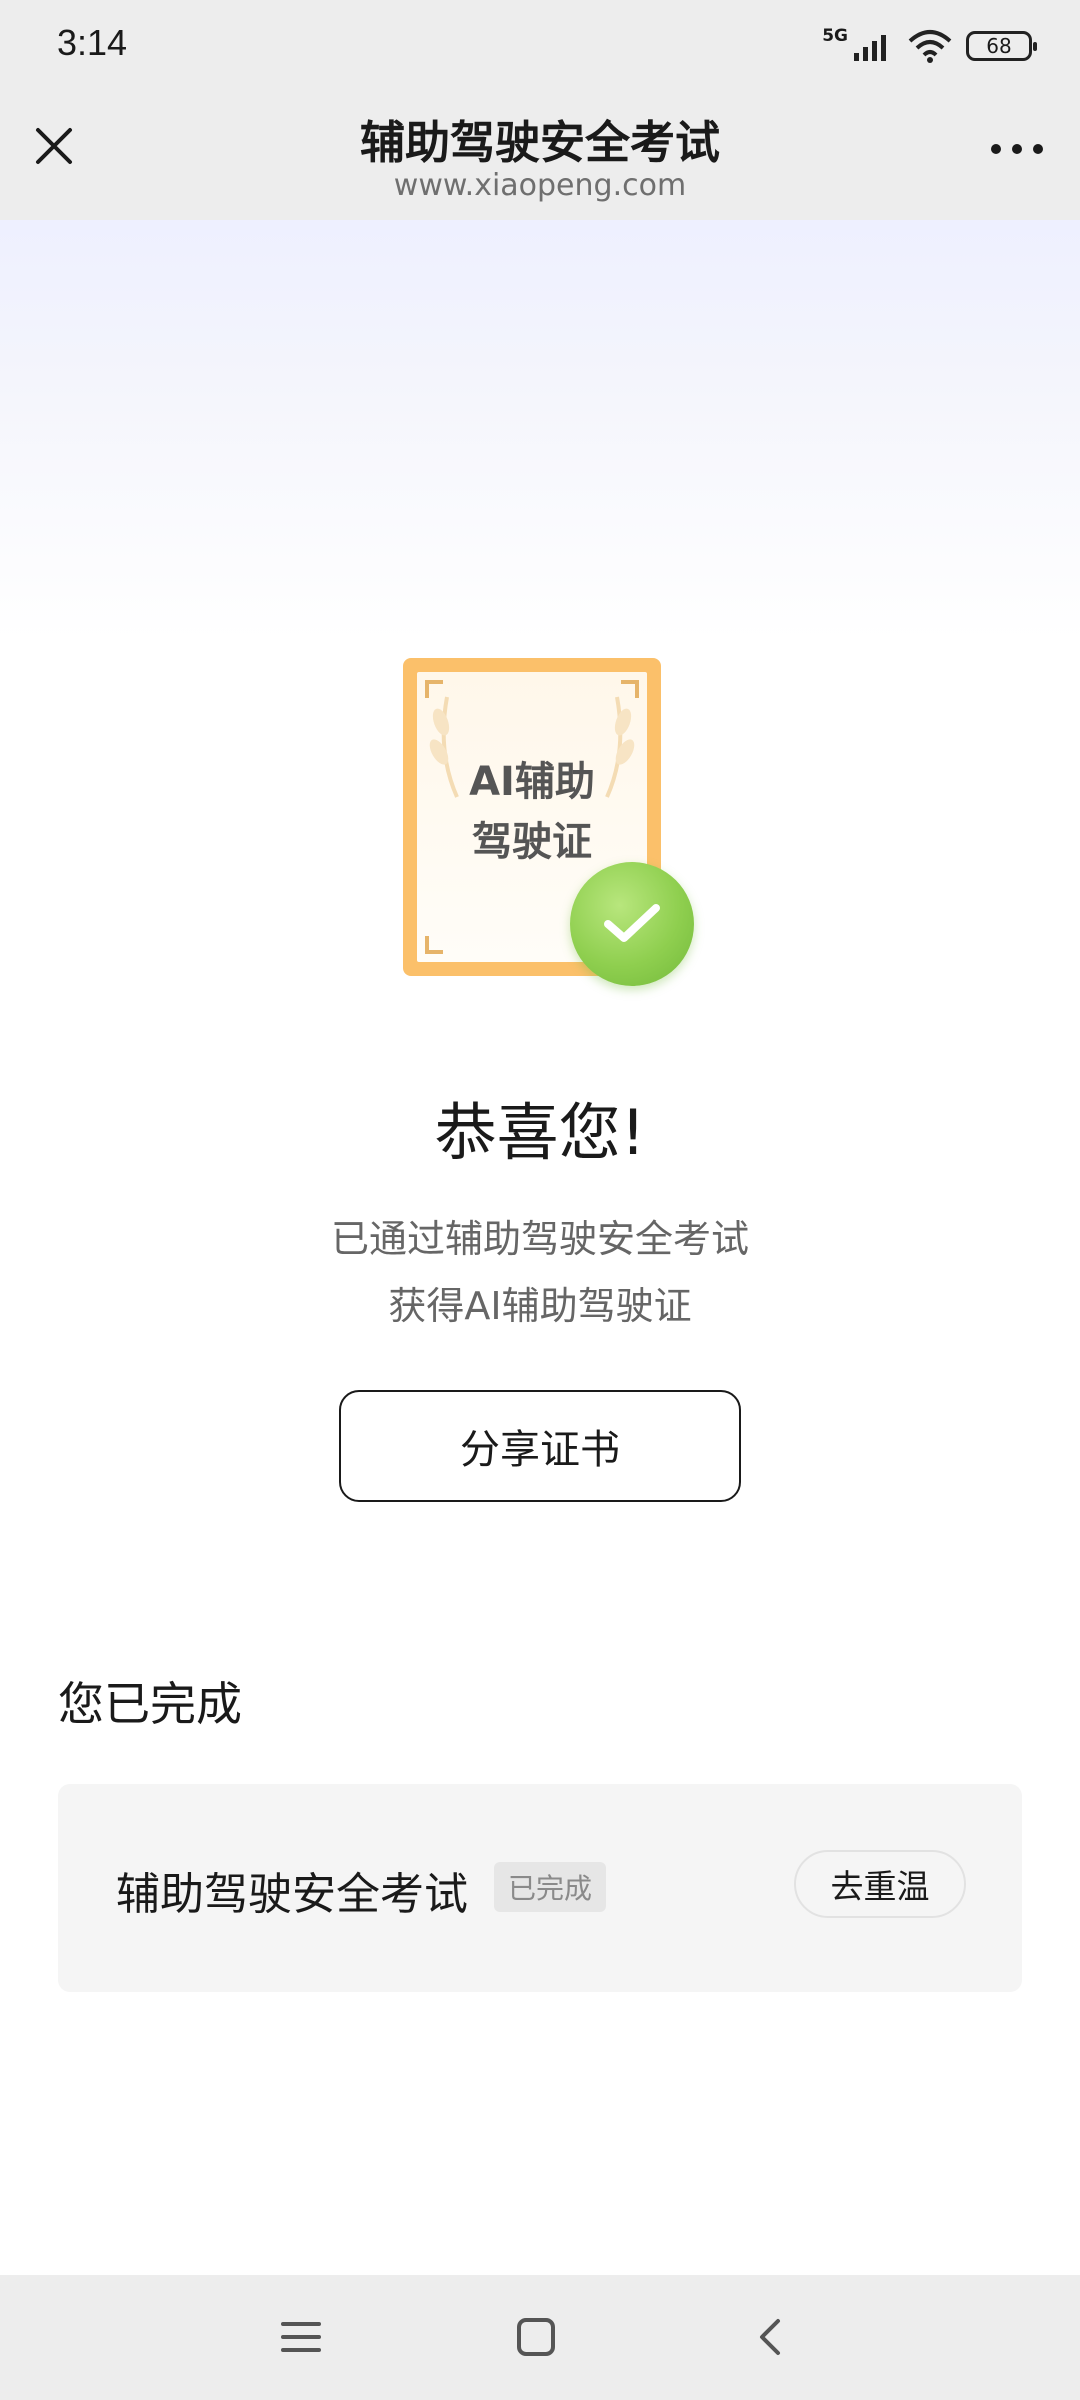  Describe the element at coordinates (92, 42) in the screenshot. I see `status-time: 3:14` at that location.